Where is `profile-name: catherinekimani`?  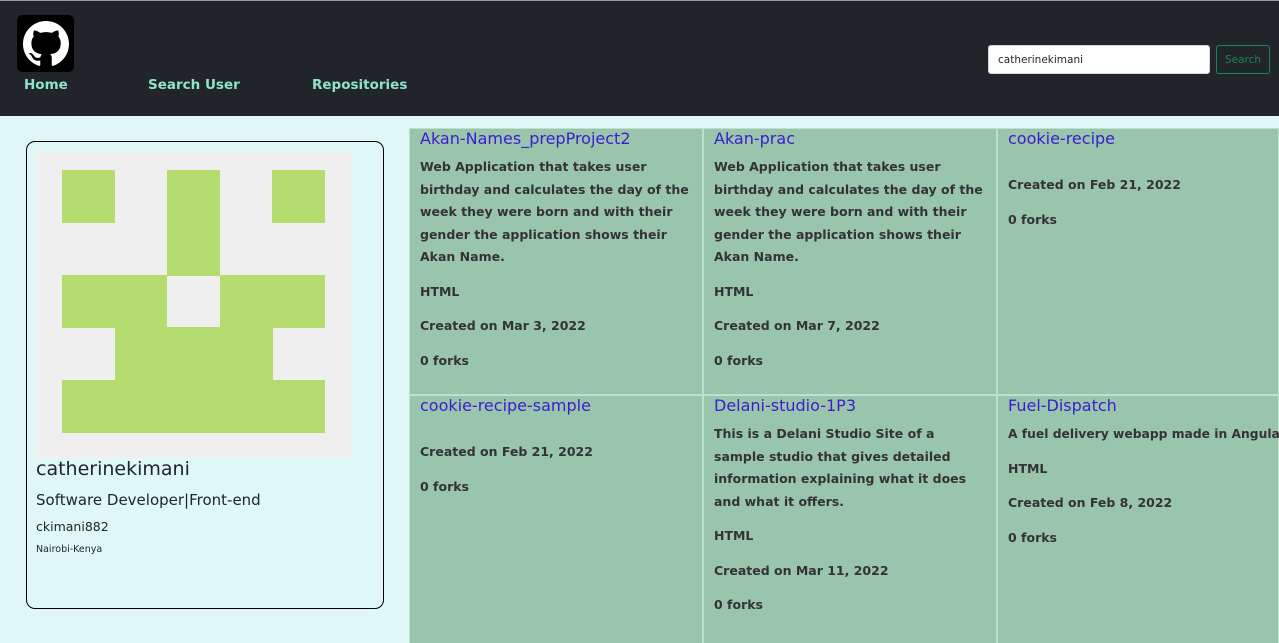 profile-name: catherinekimani is located at coordinates (113, 469).